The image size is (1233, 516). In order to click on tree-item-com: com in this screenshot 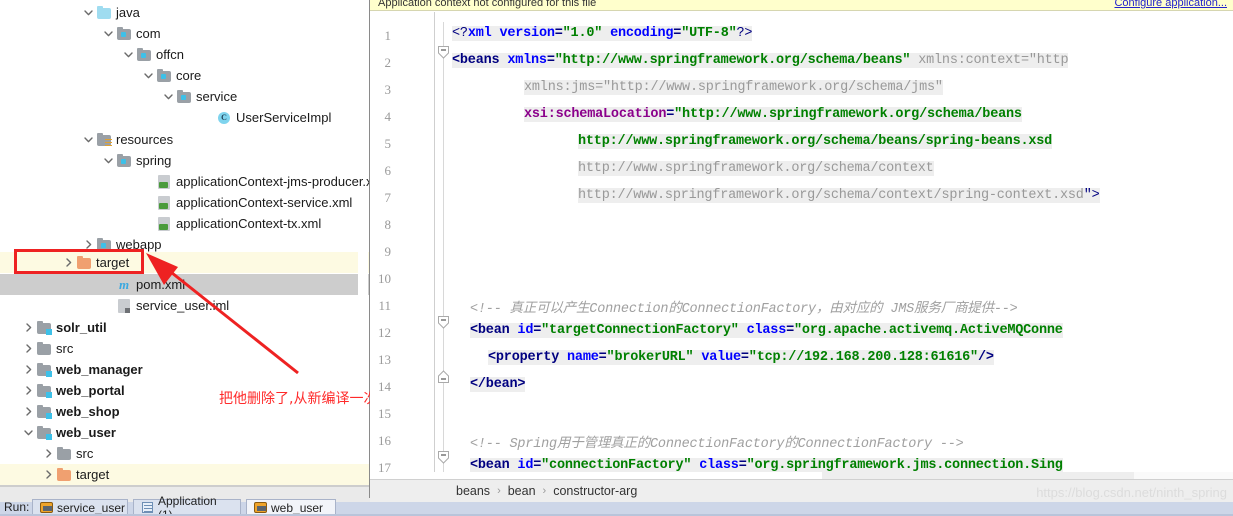, I will do `click(185, 33)`.